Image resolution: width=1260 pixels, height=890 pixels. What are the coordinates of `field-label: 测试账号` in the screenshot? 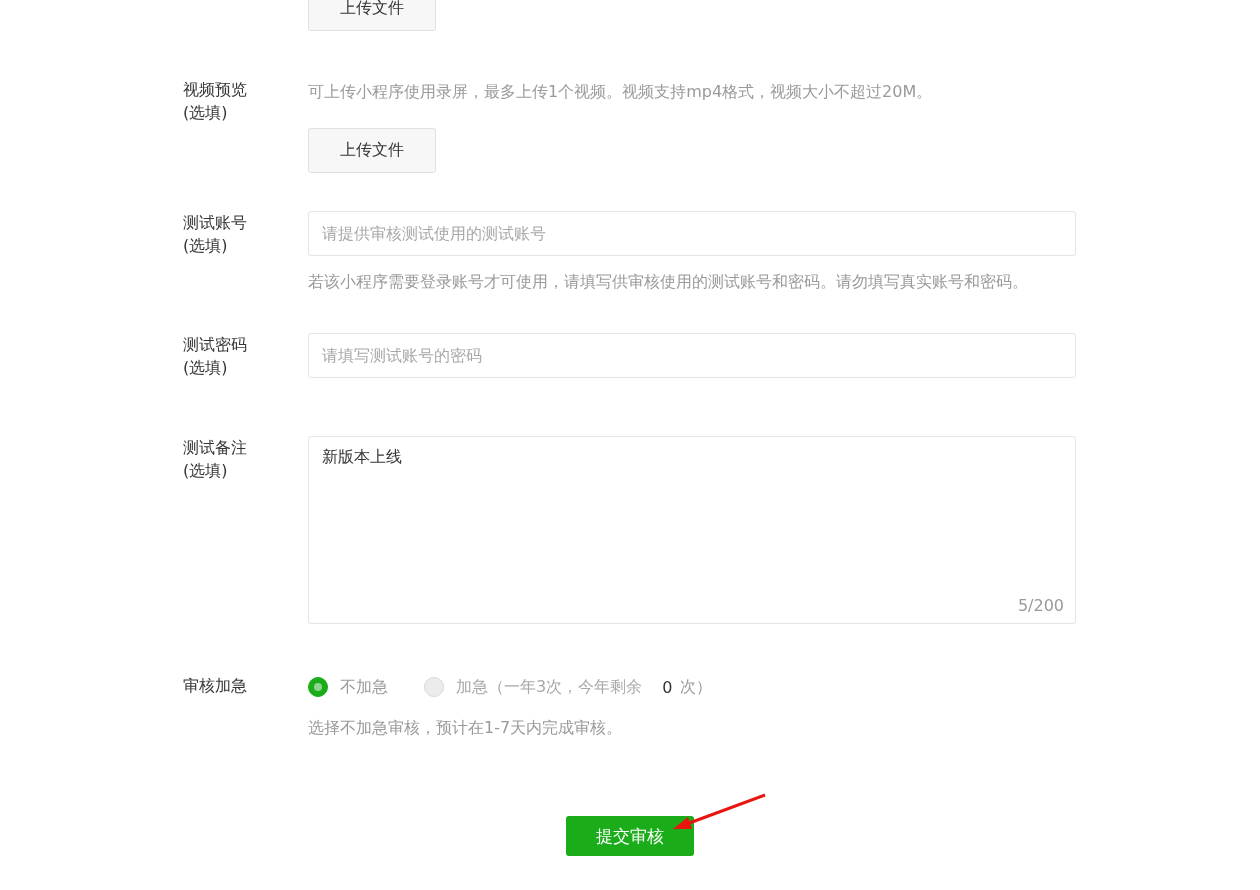 It's located at (215, 223).